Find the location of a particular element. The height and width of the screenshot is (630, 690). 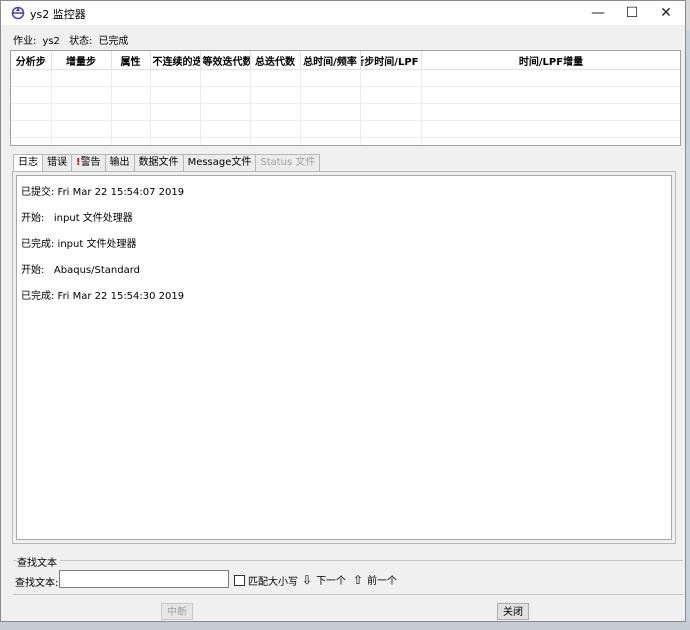

tab-message-file: Message文件 is located at coordinates (219, 162).